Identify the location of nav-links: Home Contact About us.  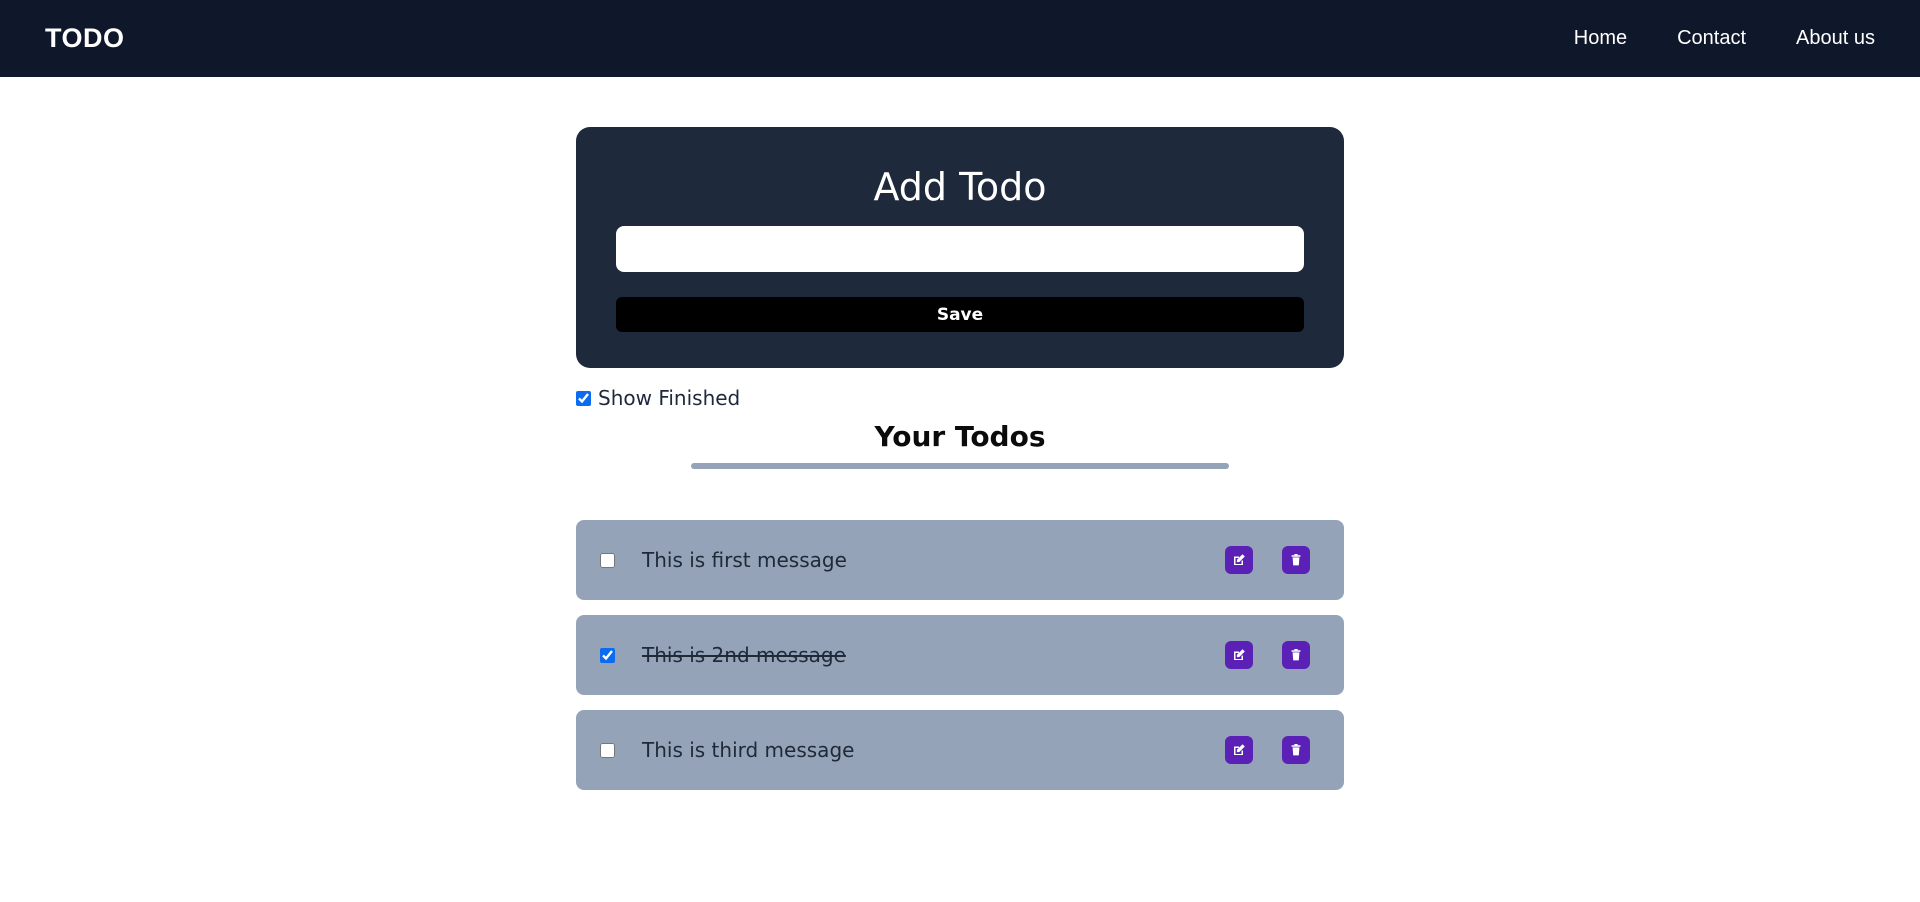
(1724, 38).